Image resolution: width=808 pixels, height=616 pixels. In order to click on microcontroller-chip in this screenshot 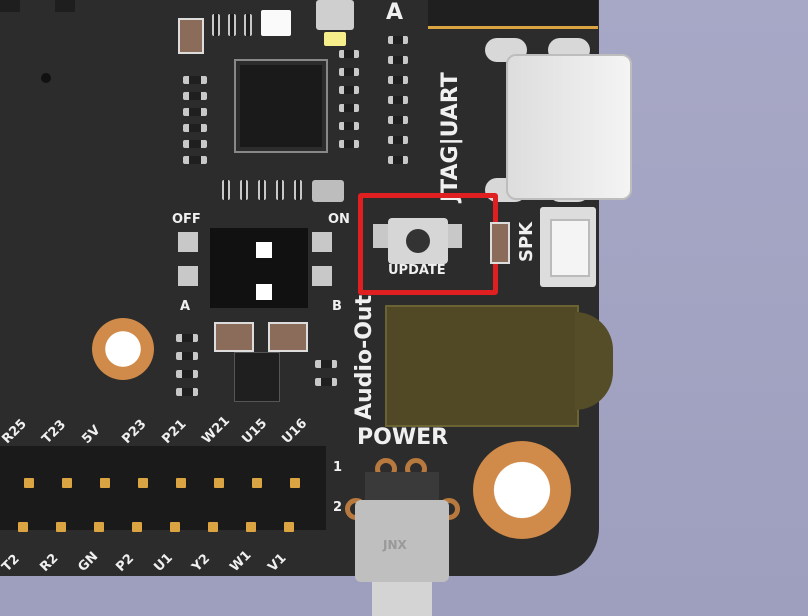, I will do `click(281, 106)`.